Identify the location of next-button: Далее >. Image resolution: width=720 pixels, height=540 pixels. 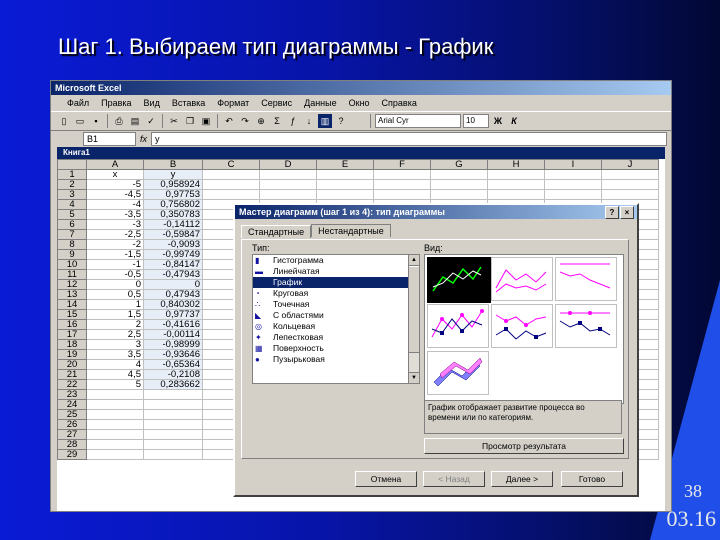
(522, 479).